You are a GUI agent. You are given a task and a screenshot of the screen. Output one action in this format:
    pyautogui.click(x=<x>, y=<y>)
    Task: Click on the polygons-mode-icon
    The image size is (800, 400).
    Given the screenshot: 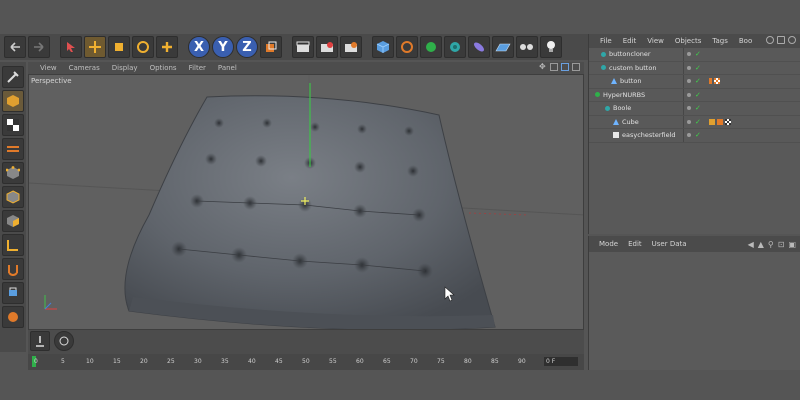 What is the action you would take?
    pyautogui.click(x=13, y=221)
    